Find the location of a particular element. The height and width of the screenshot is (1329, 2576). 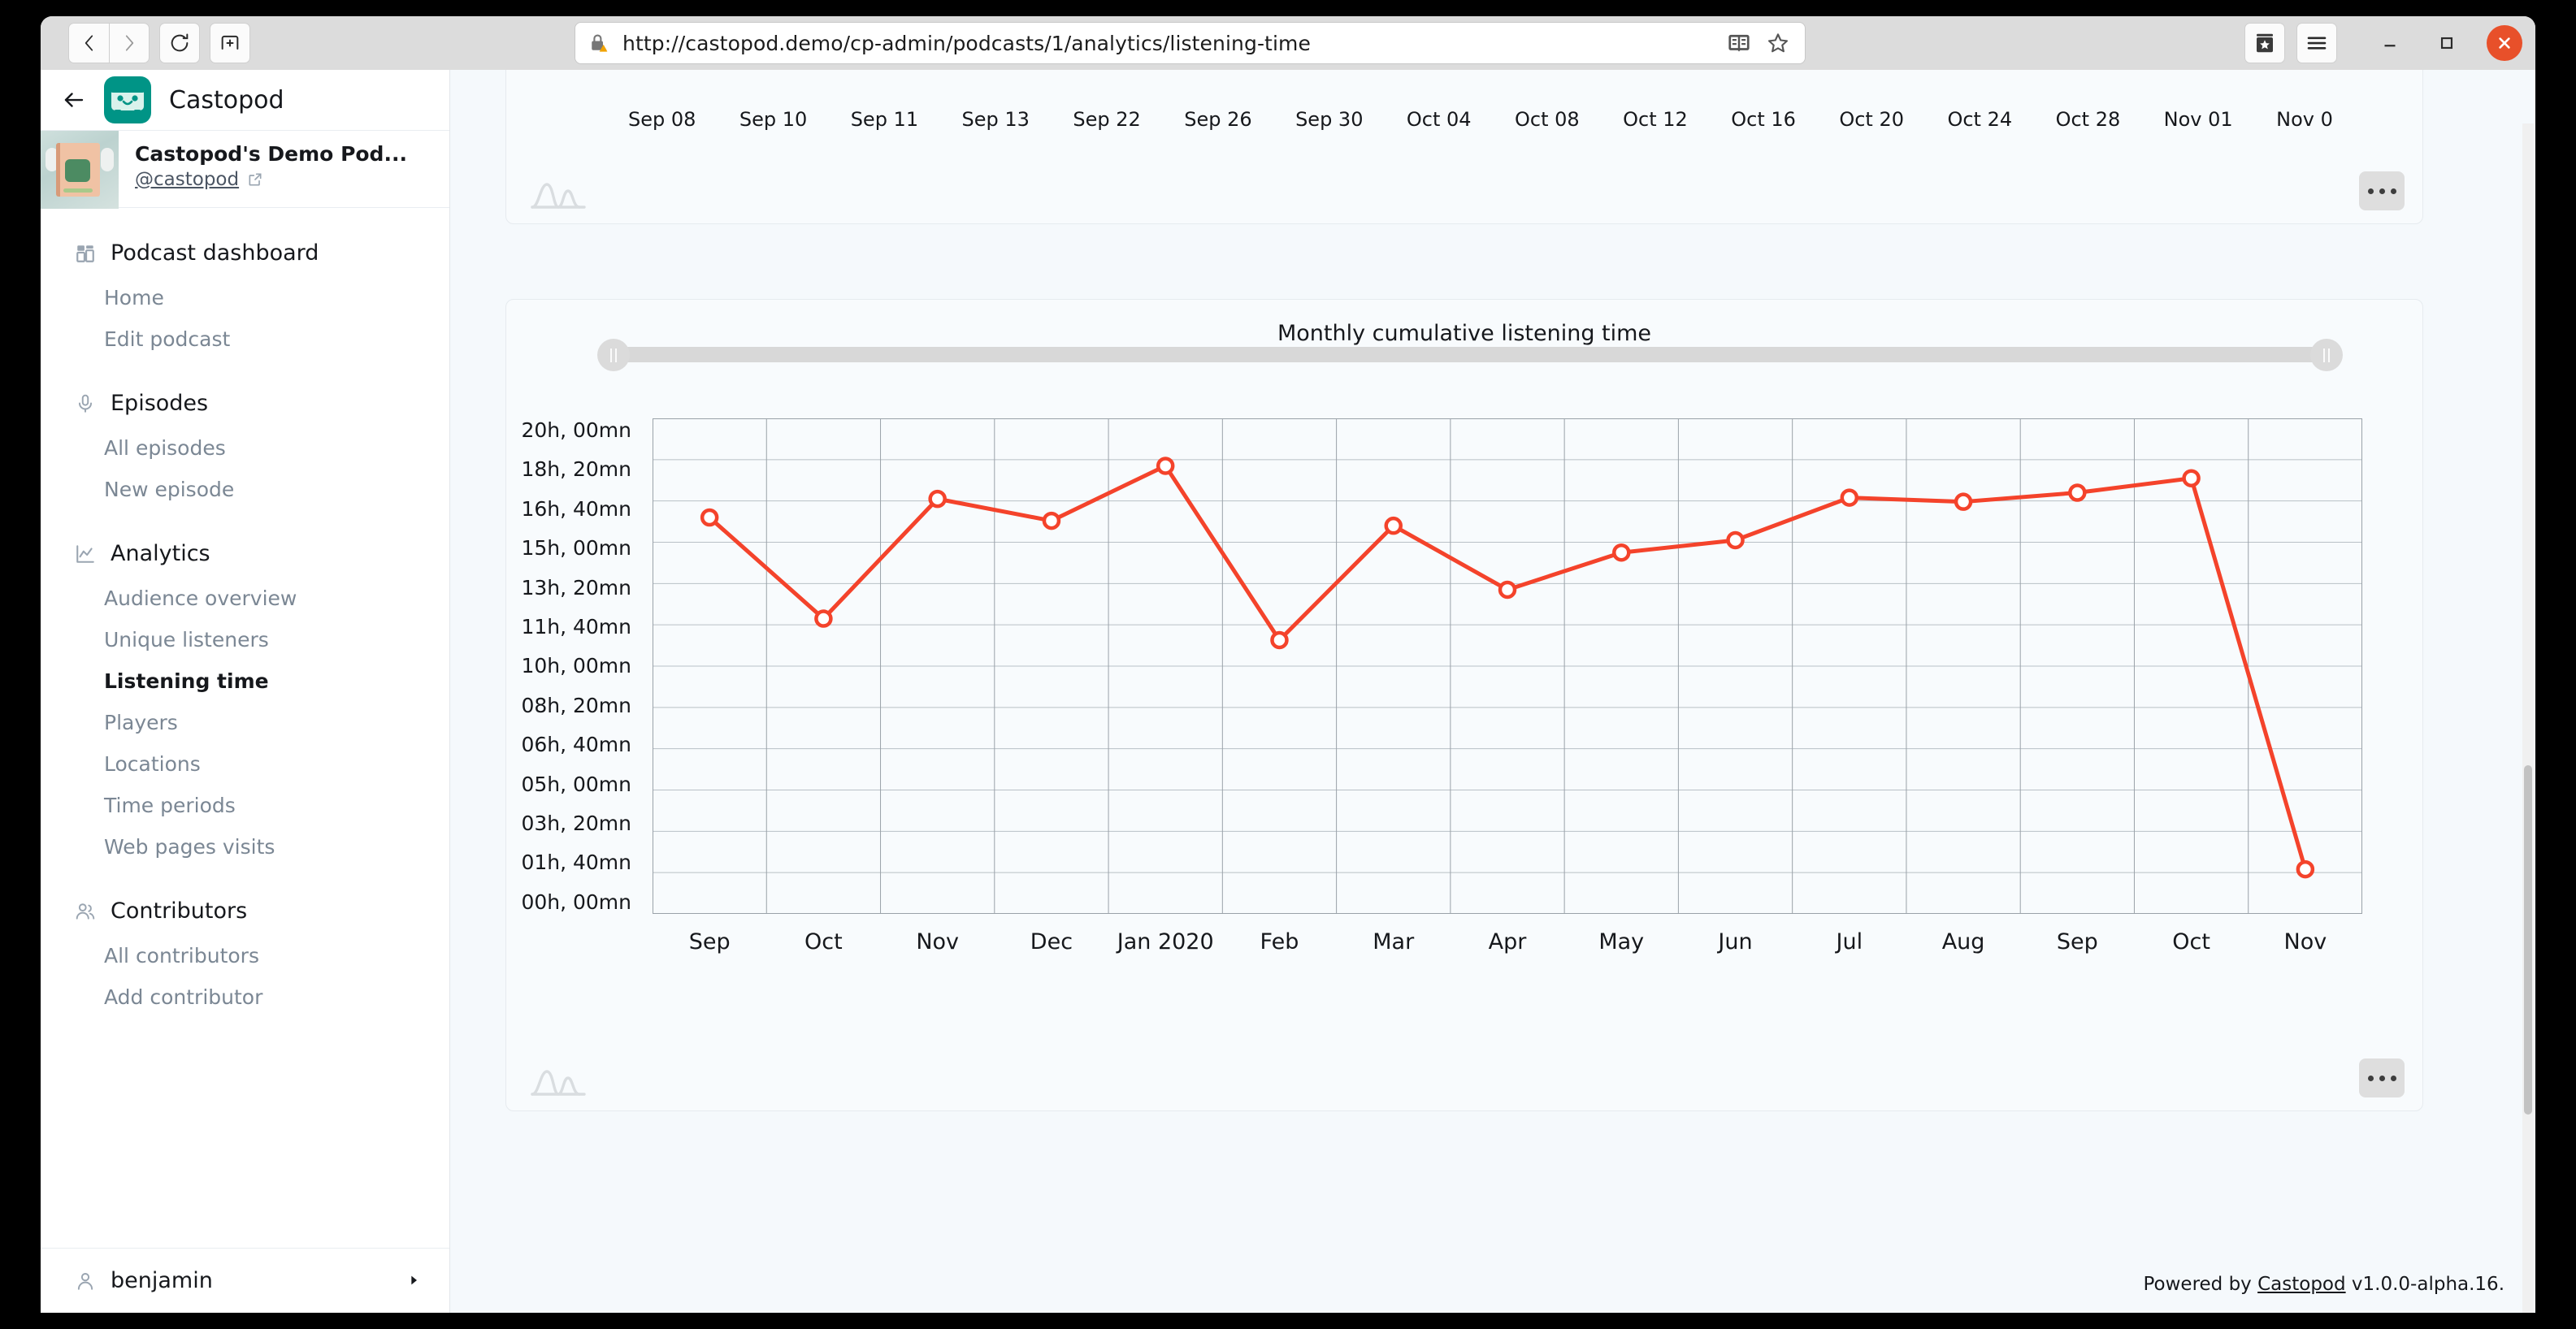

sidebar-section-analytics: Analytics is located at coordinates (245, 554).